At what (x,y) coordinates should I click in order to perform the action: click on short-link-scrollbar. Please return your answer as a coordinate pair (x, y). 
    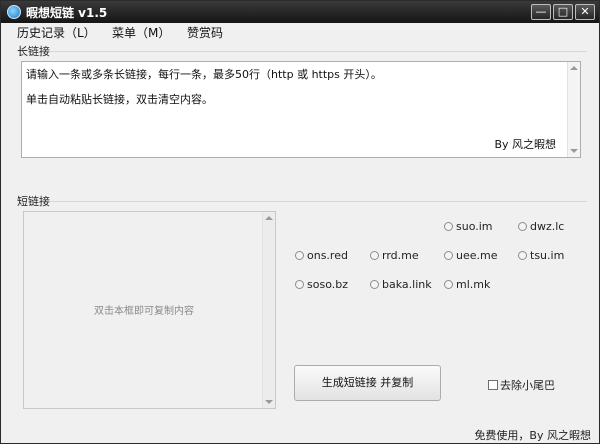
    Looking at the image, I should click on (268, 310).